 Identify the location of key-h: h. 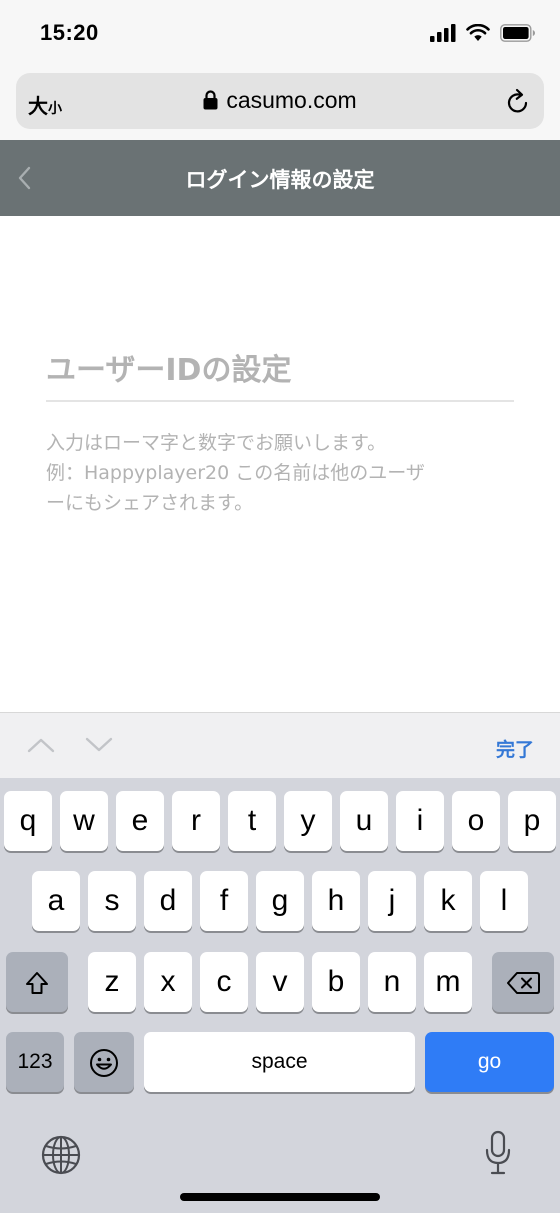
(336, 901).